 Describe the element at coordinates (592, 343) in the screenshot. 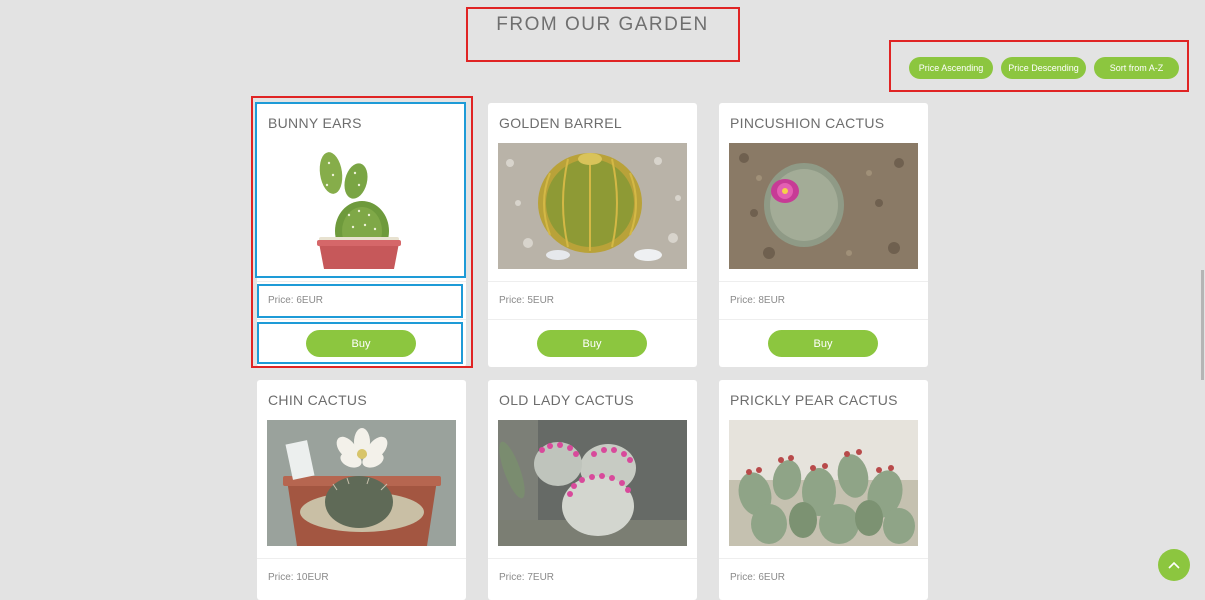

I see `buy-button-golden-barrel: Buy` at that location.